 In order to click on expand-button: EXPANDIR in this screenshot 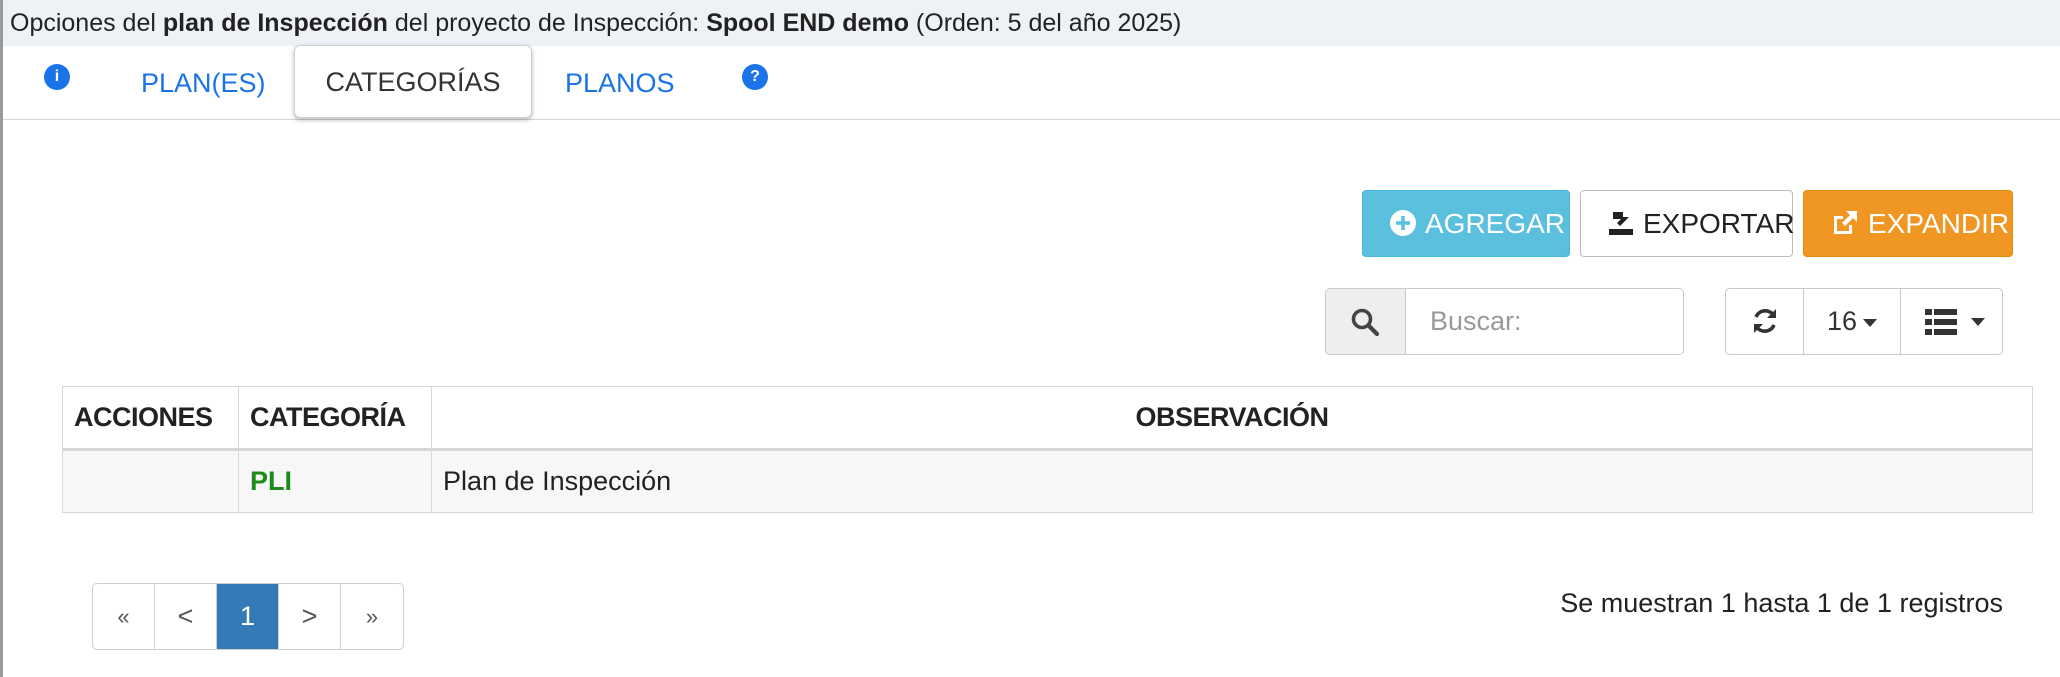, I will do `click(1908, 223)`.